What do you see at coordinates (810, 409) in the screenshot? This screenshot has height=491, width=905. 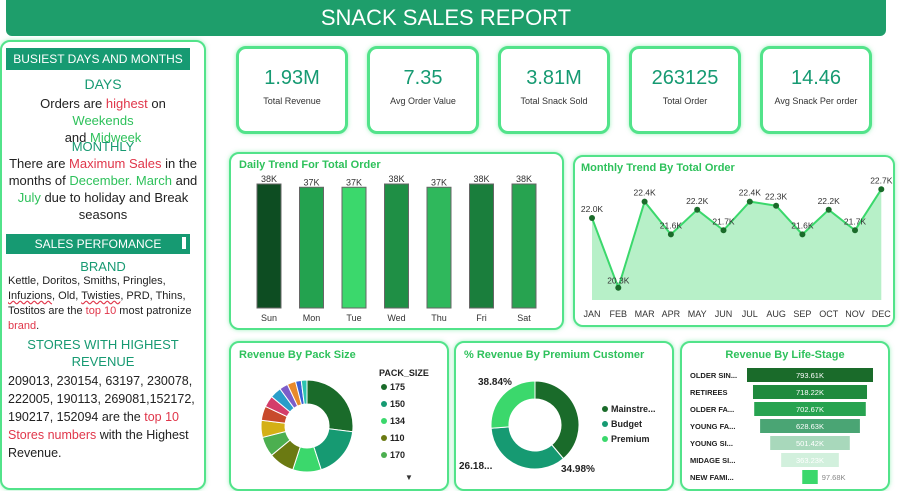 I see `life-stage-value: 702.67K` at bounding box center [810, 409].